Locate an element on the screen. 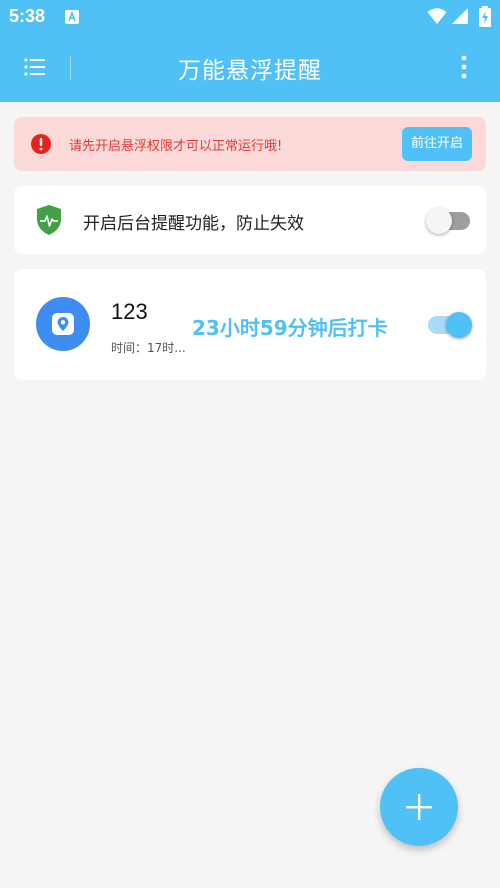  permission-alert: 请先开启悬浮权限才可以正常运行哦! 前往开启 is located at coordinates (250, 144).